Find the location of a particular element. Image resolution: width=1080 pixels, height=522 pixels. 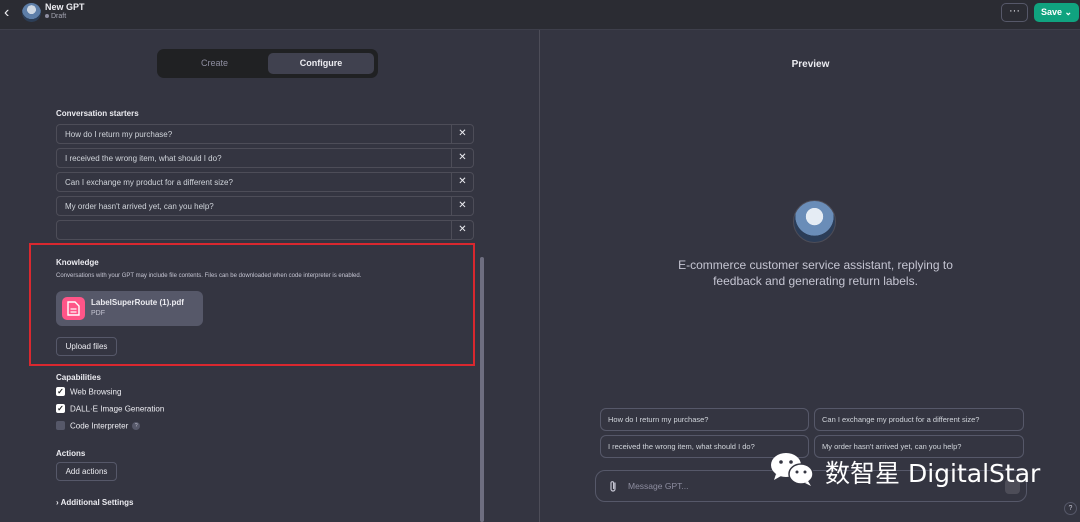

help-button: ? is located at coordinates (1070, 508).